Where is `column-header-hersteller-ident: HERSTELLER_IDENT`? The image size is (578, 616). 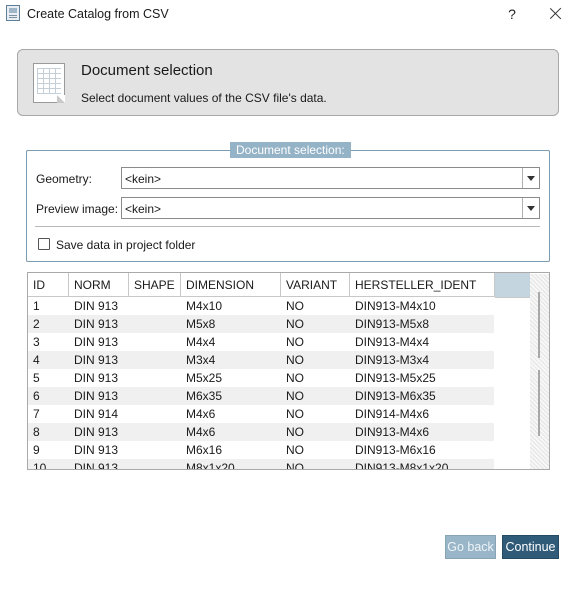 column-header-hersteller-ident: HERSTELLER_IDENT is located at coordinates (422, 285).